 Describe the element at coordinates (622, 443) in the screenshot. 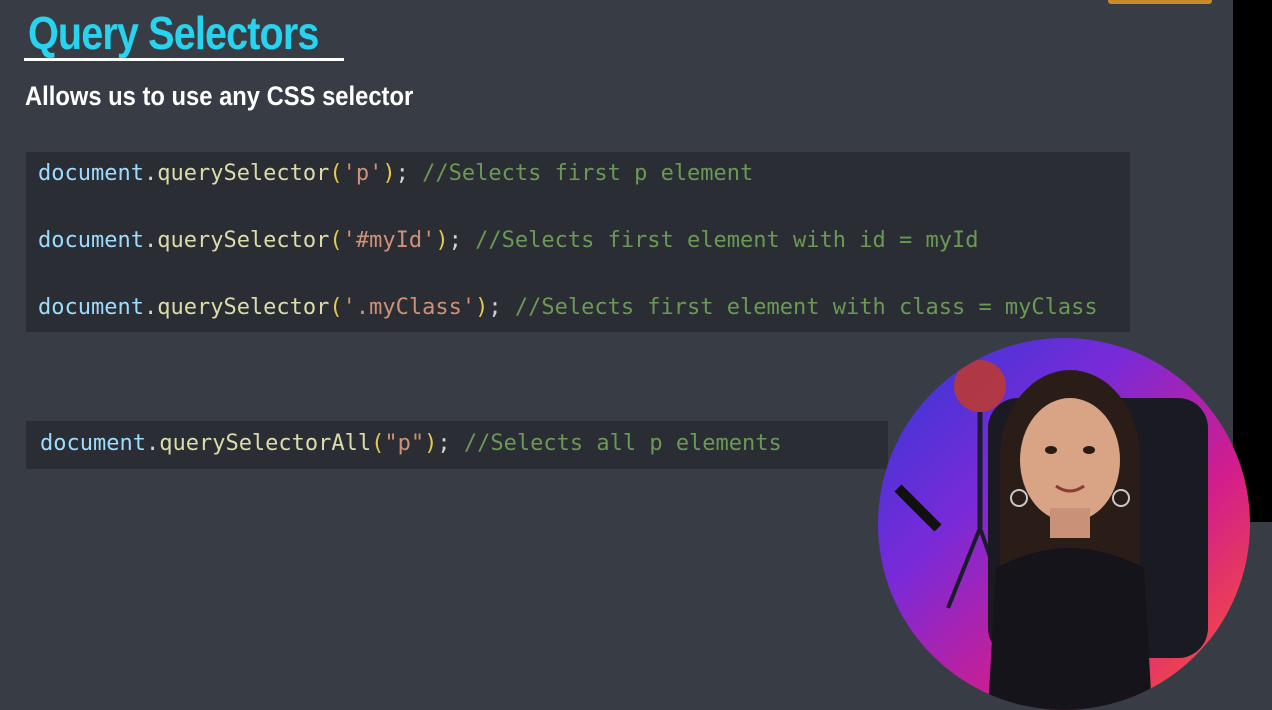

I see `code-comment: //Selects all p elements` at that location.